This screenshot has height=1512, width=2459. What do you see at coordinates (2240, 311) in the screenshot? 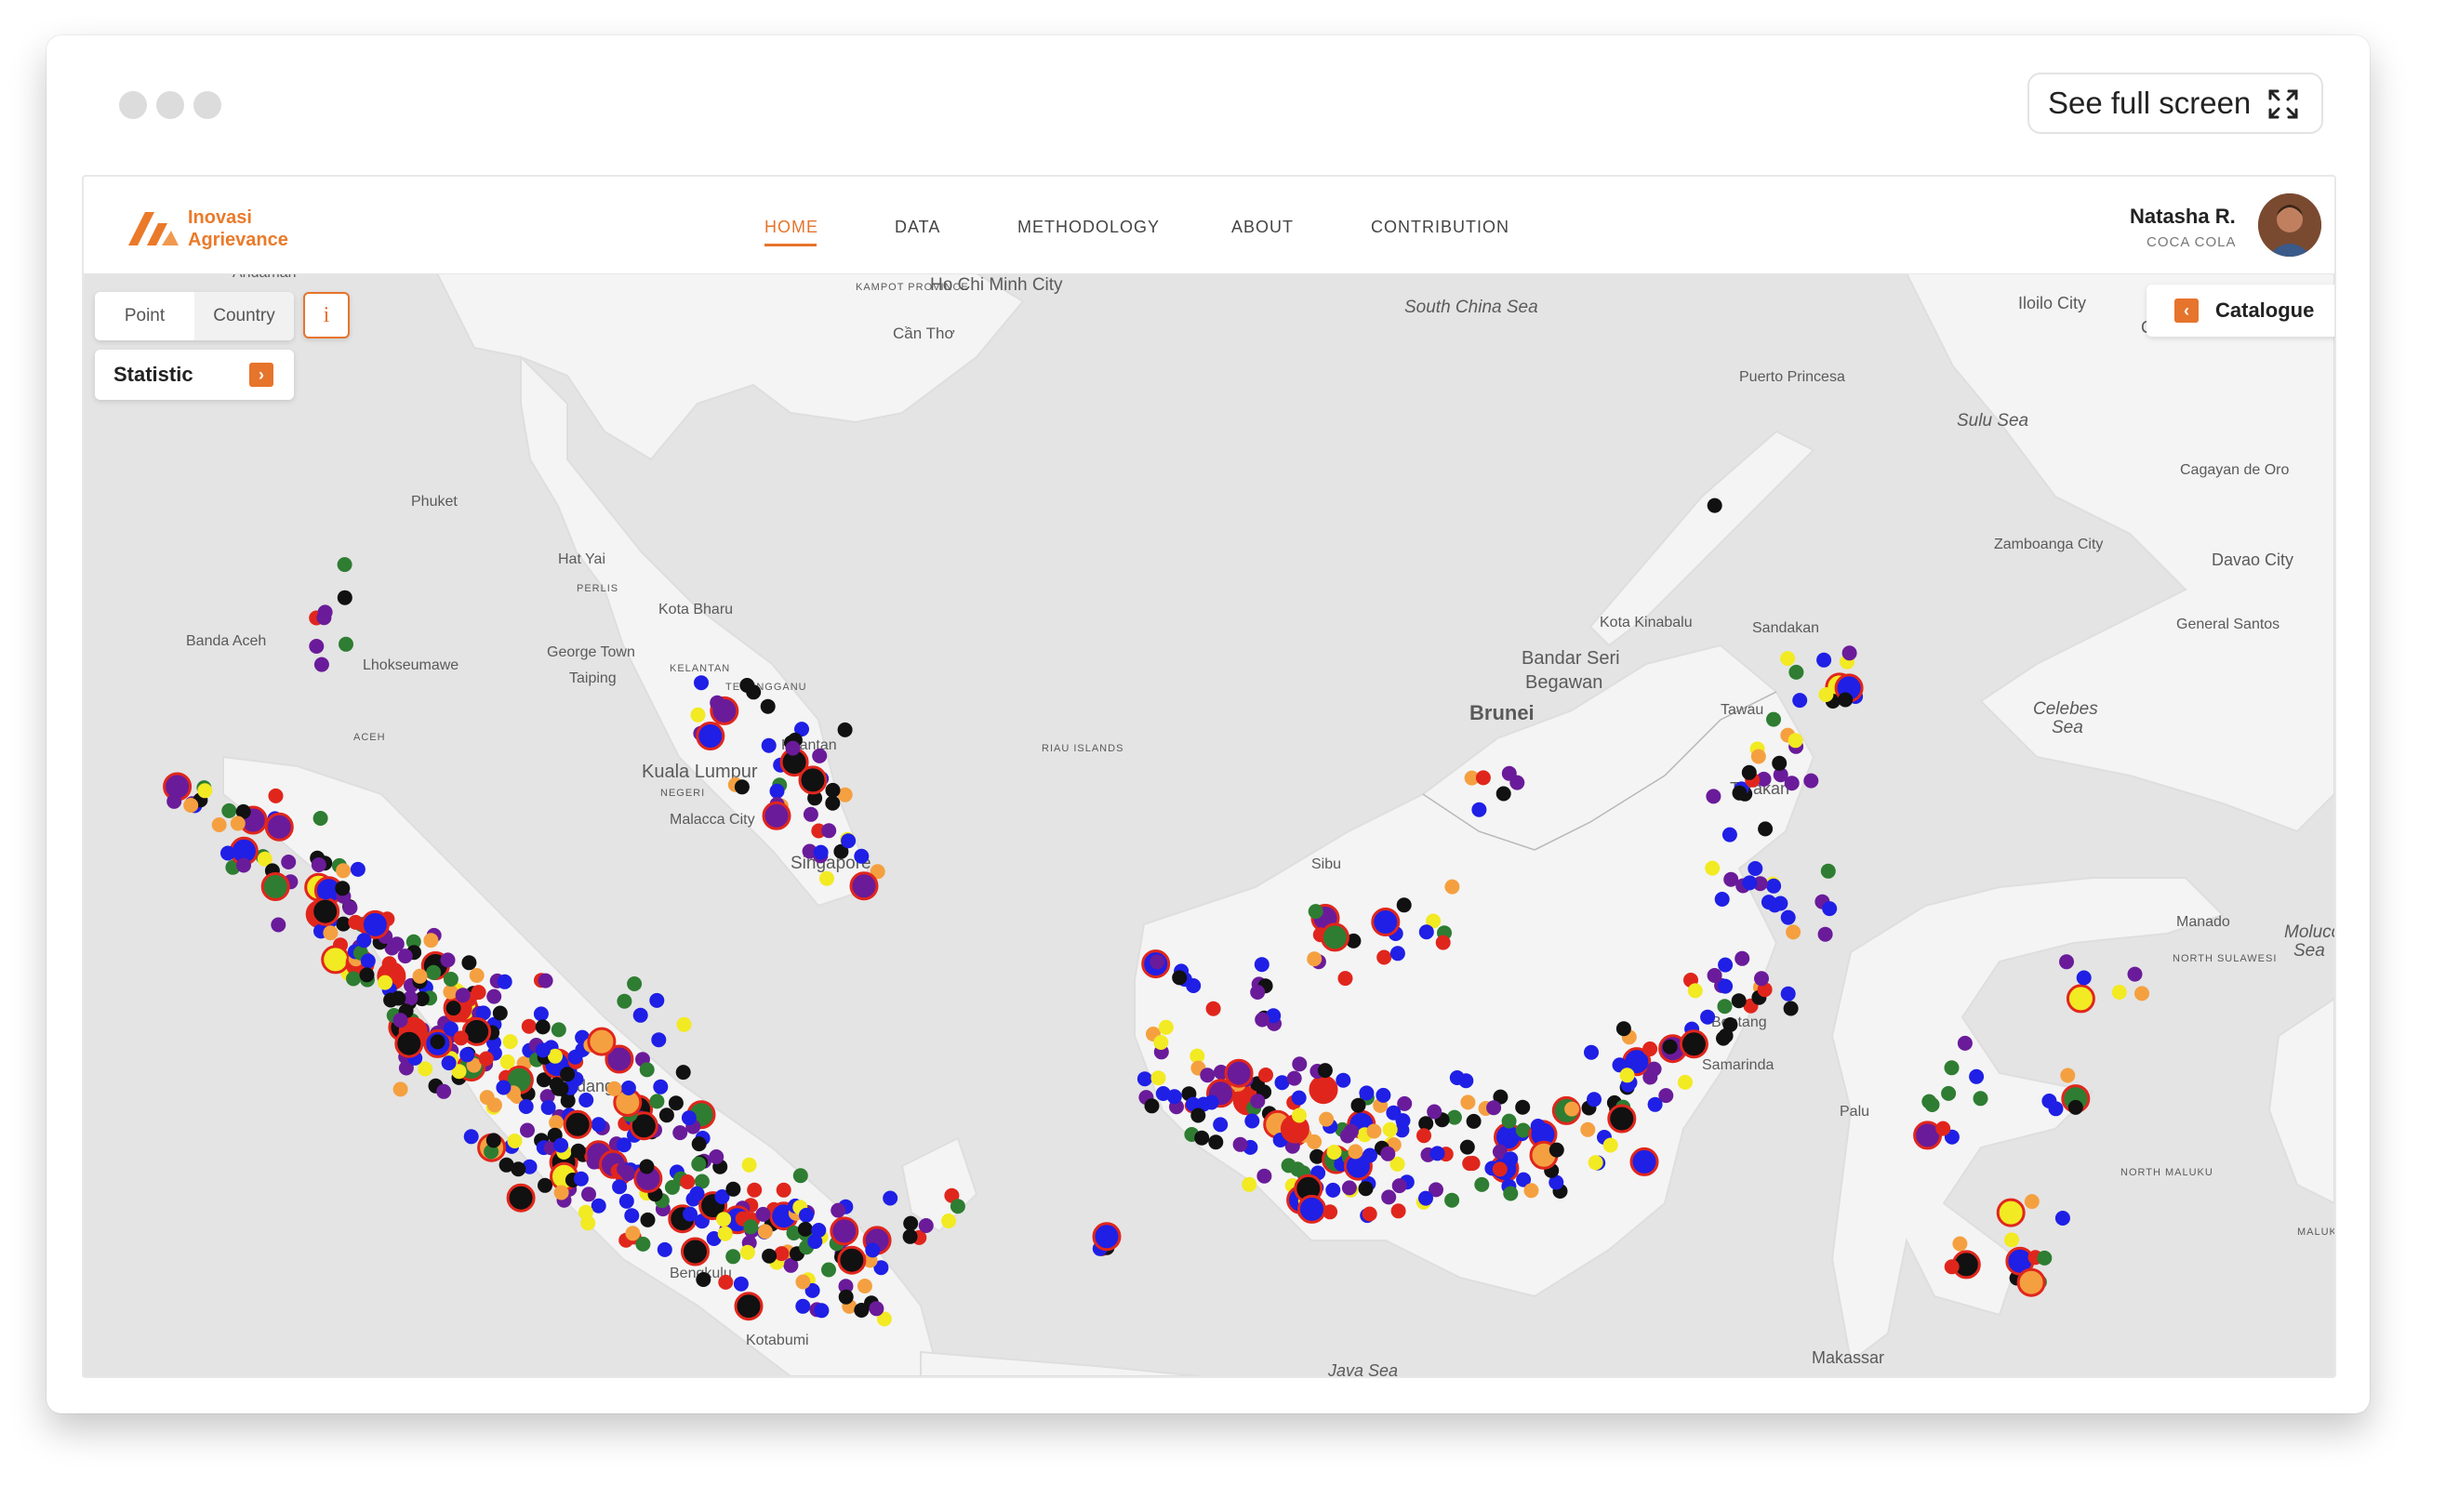
I see `catalogue-button: ‹ Catalogue` at bounding box center [2240, 311].